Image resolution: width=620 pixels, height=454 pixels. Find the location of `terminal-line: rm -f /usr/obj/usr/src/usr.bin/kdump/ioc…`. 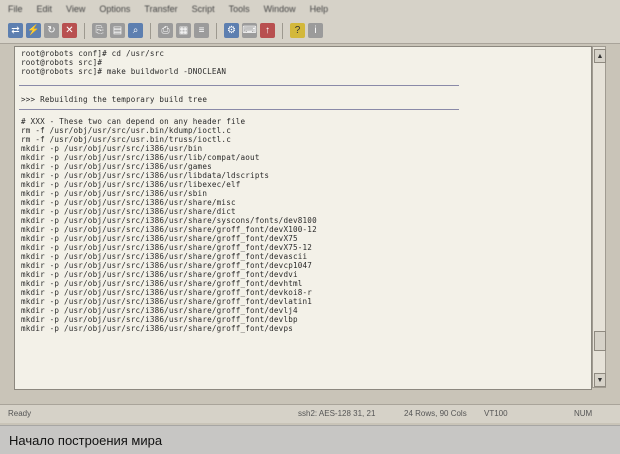

terminal-line: rm -f /usr/obj/usr/src/usr.bin/kdump/ioc… is located at coordinates (126, 130).